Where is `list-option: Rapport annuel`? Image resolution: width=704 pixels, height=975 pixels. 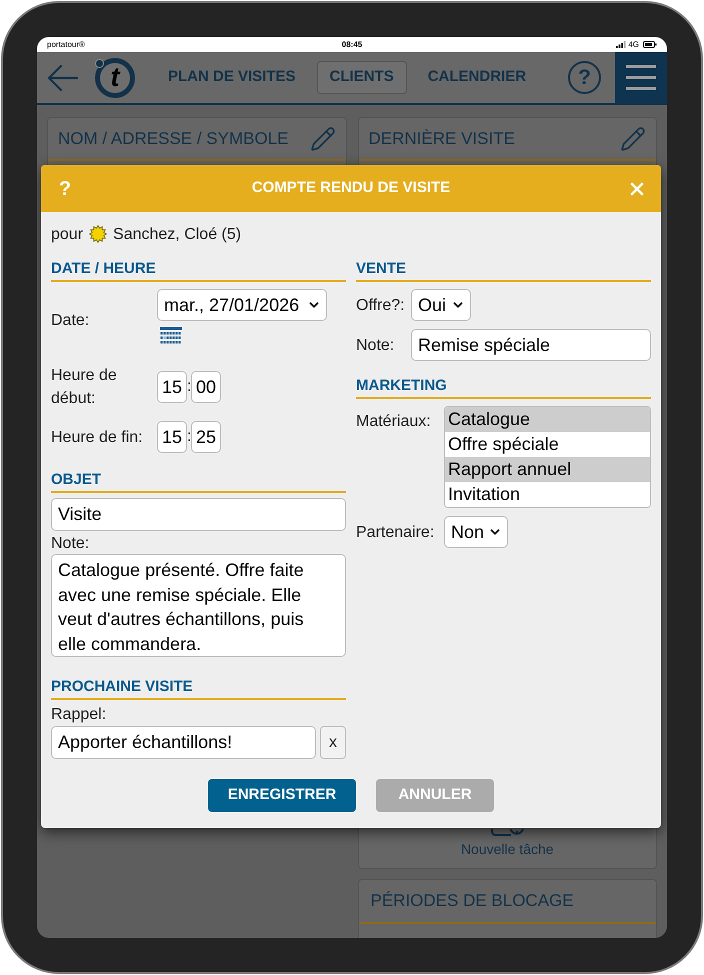 list-option: Rapport annuel is located at coordinates (547, 469).